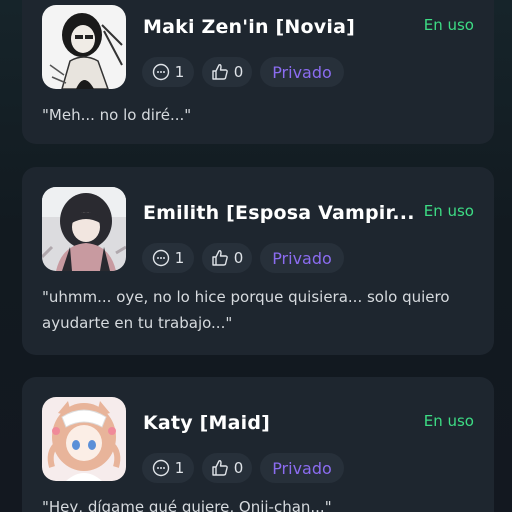  I want to click on character-greeting: "Meh... no lo diré...", so click(117, 115).